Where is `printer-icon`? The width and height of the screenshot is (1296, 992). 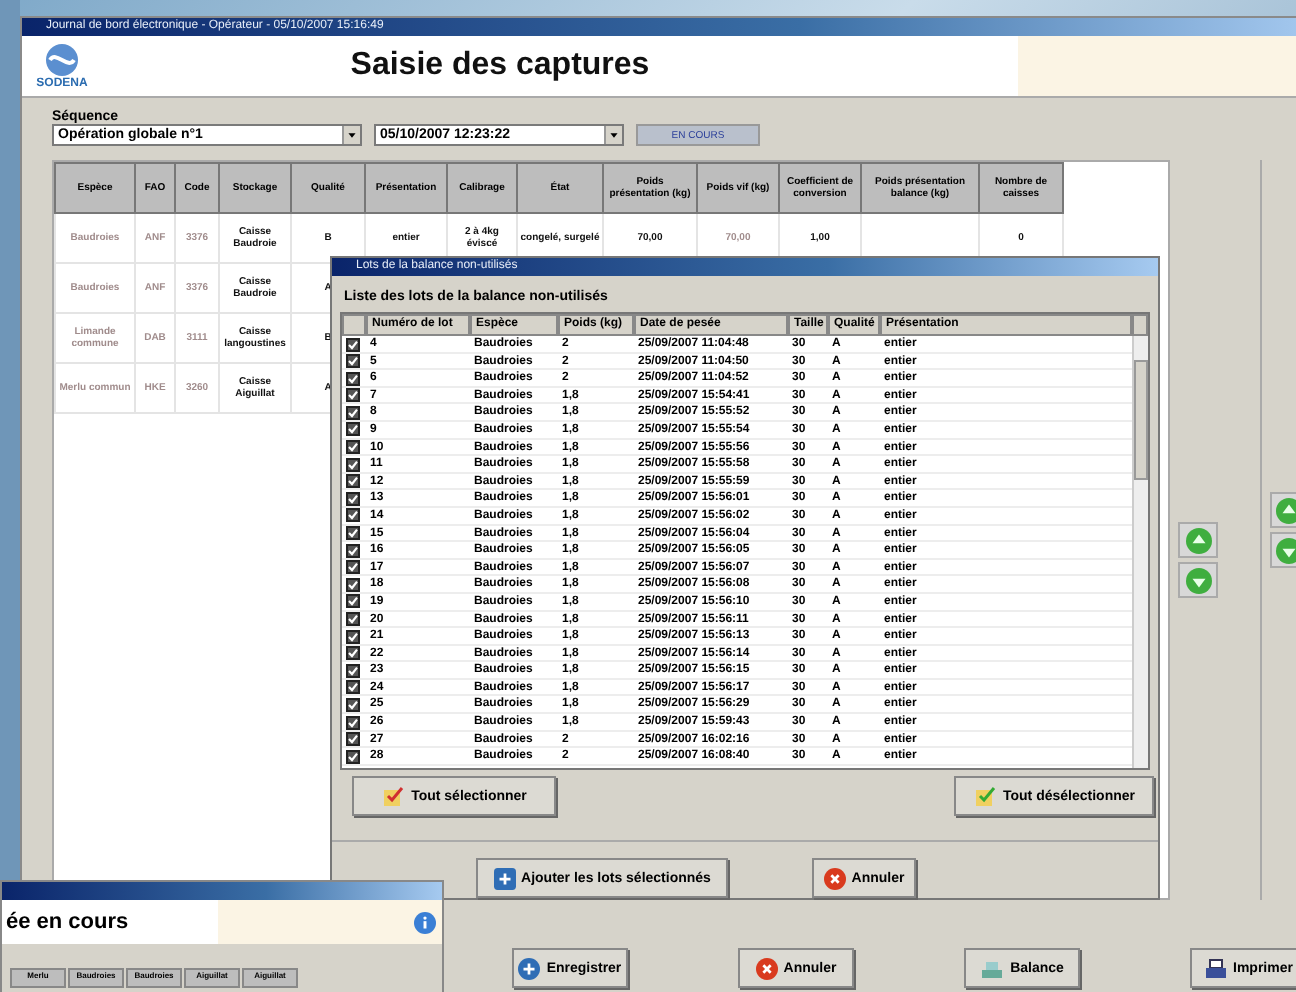
printer-icon is located at coordinates (1215, 968).